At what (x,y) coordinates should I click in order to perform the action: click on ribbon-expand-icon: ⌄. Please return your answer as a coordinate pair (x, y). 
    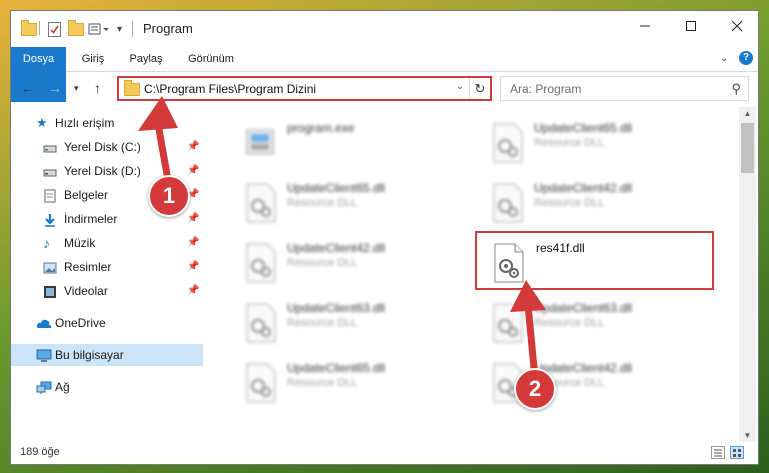
    Looking at the image, I should click on (724, 58).